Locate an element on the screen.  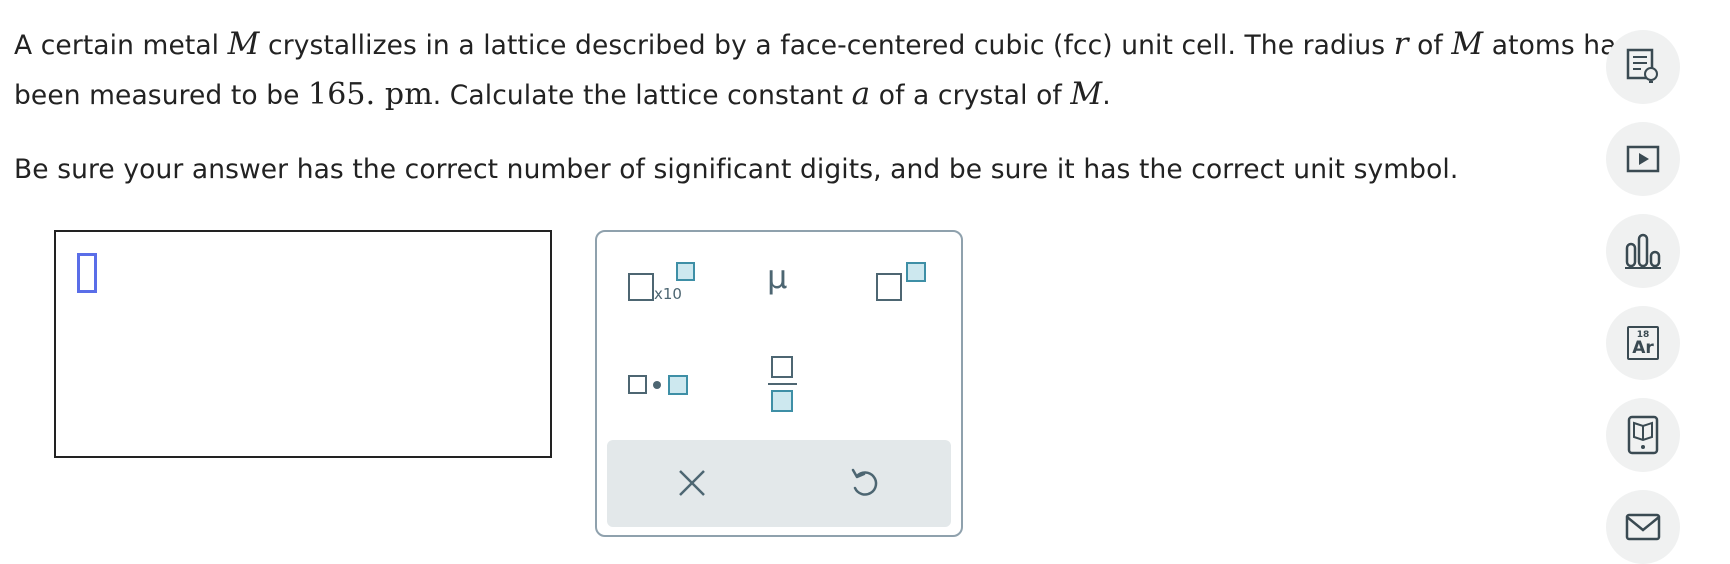
video-button is located at coordinates (1643, 159).